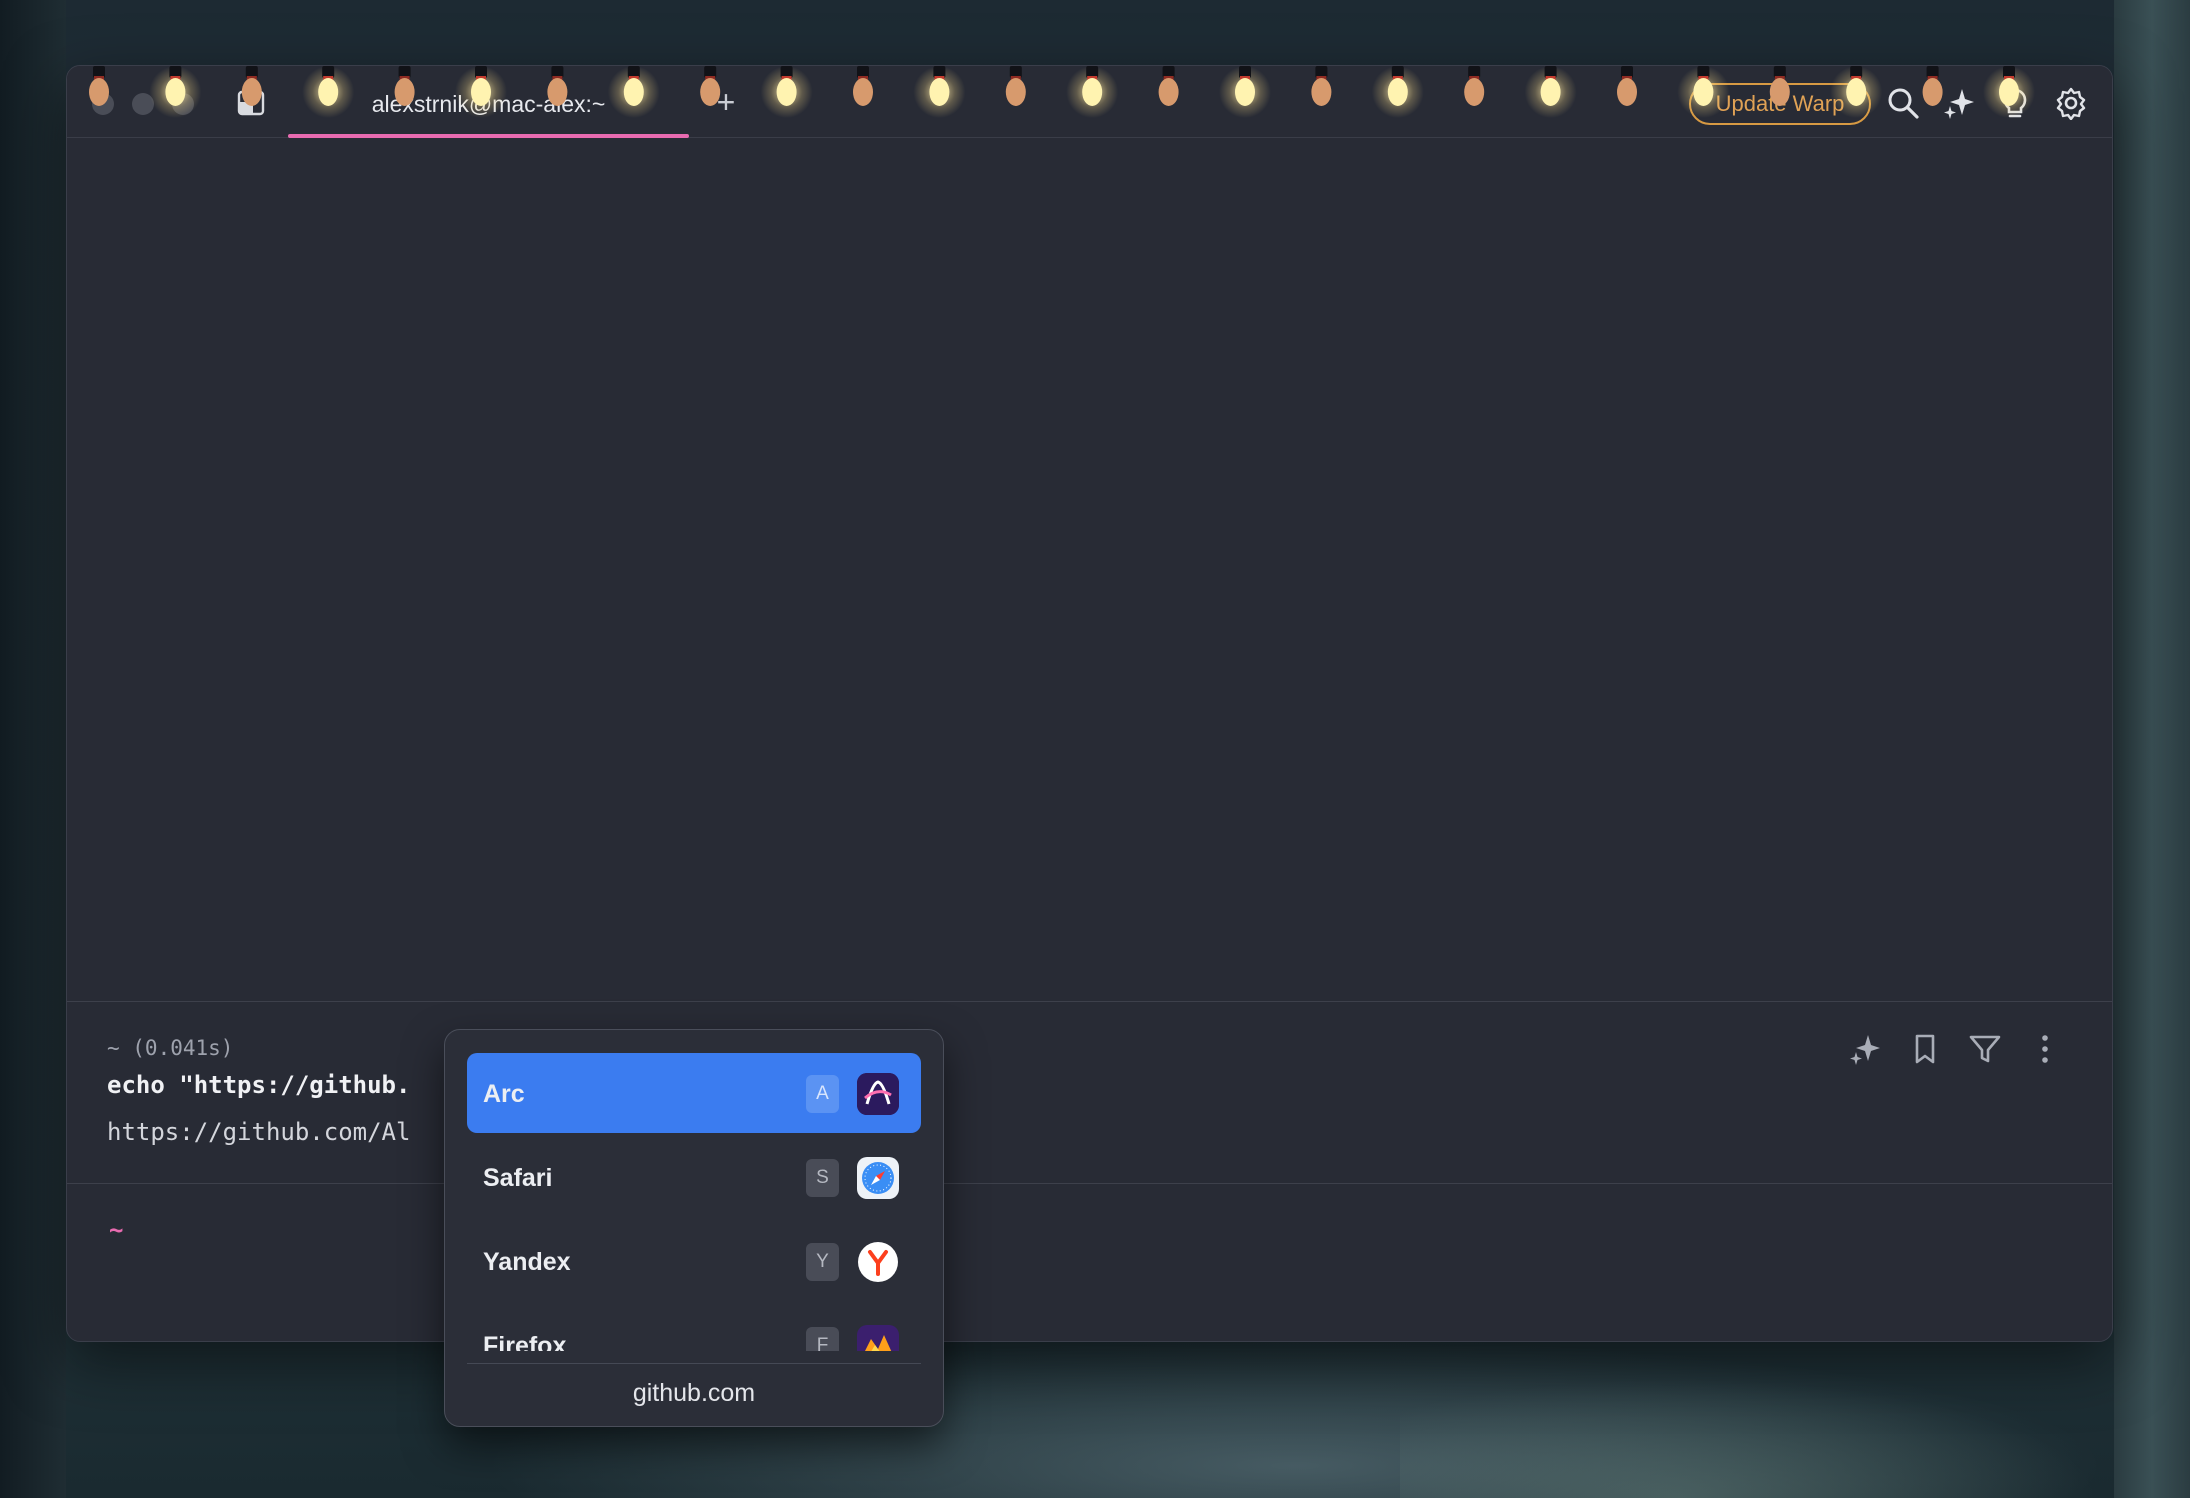  I want to click on titlebar: alexstrnik@mac-alex:~ + Update Warp, so click(1089, 102).